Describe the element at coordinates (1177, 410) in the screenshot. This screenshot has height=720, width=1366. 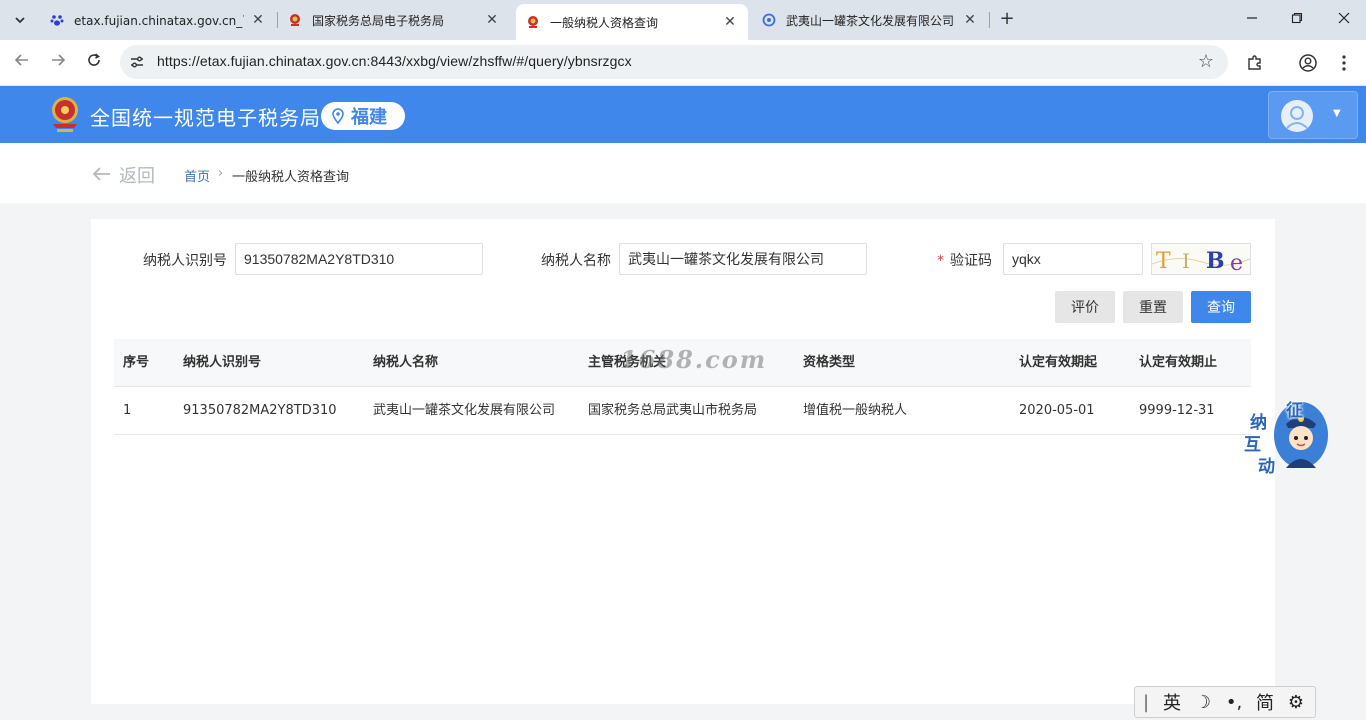
I see `table-cell: 9999-12-31` at that location.